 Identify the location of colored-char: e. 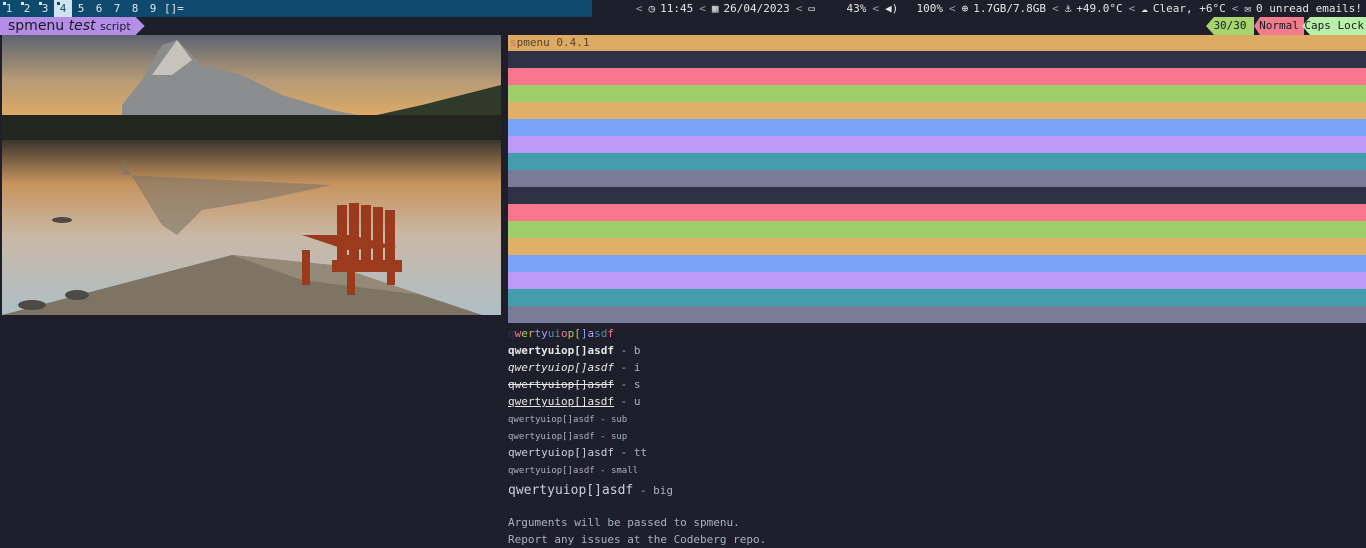
(524, 333).